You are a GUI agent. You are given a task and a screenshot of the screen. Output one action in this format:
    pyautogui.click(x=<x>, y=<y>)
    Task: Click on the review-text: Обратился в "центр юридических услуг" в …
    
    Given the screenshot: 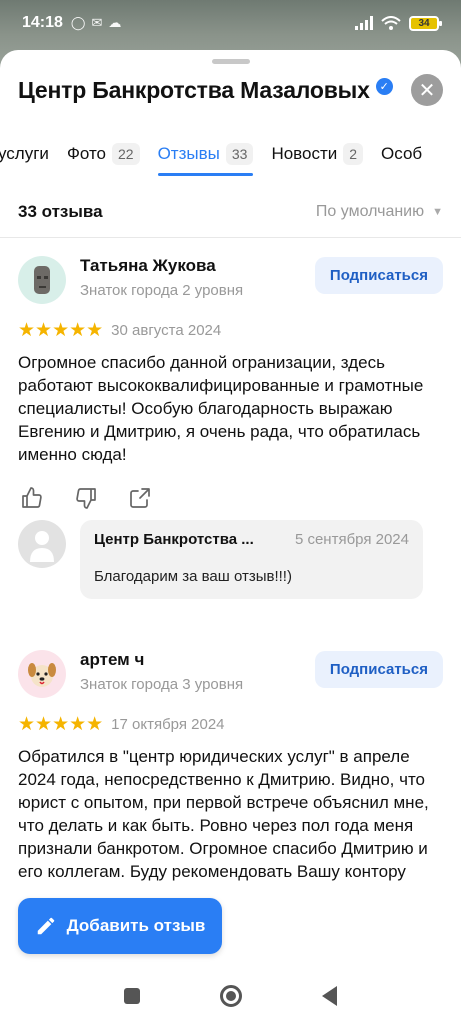 What is the action you would take?
    pyautogui.click(x=223, y=814)
    